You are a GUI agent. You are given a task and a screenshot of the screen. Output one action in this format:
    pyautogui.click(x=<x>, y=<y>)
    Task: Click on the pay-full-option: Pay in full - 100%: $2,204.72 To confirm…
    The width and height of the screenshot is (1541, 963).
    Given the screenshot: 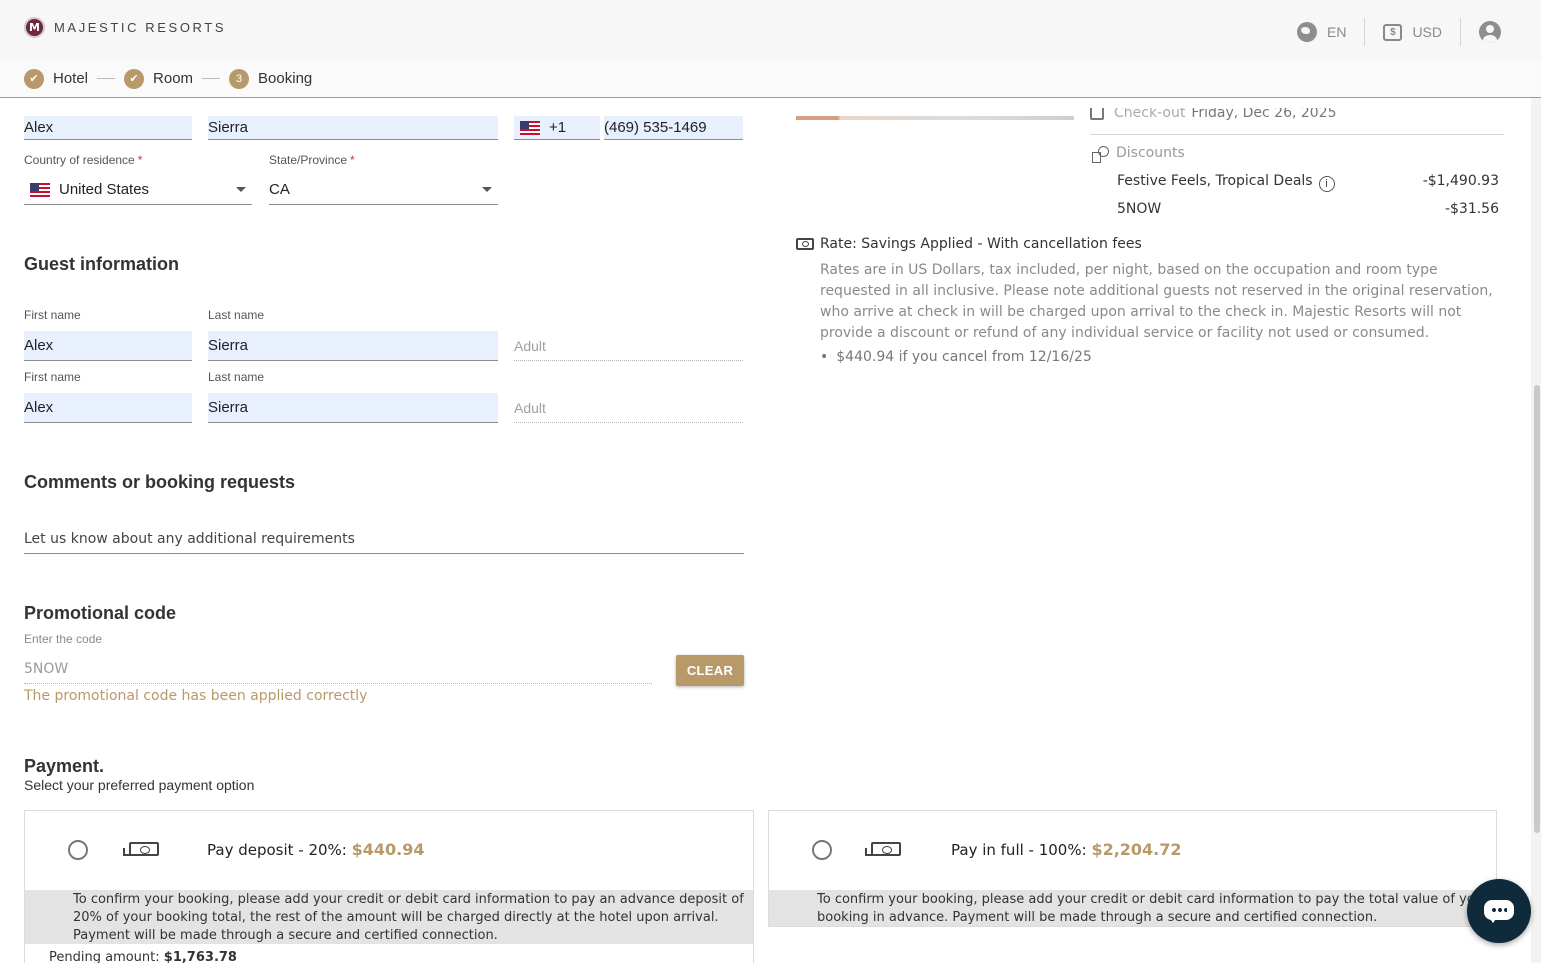 What is the action you would take?
    pyautogui.click(x=1132, y=868)
    